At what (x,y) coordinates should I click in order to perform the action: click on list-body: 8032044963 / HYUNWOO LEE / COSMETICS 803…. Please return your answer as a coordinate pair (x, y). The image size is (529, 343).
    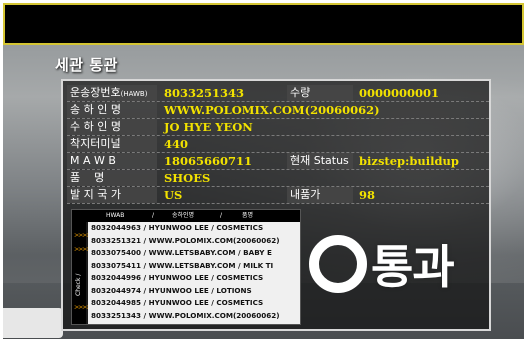
    Looking at the image, I should click on (194, 273).